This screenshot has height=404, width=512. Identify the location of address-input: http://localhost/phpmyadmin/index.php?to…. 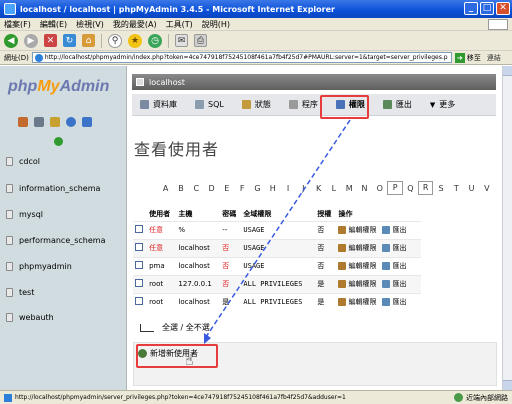
(241, 57).